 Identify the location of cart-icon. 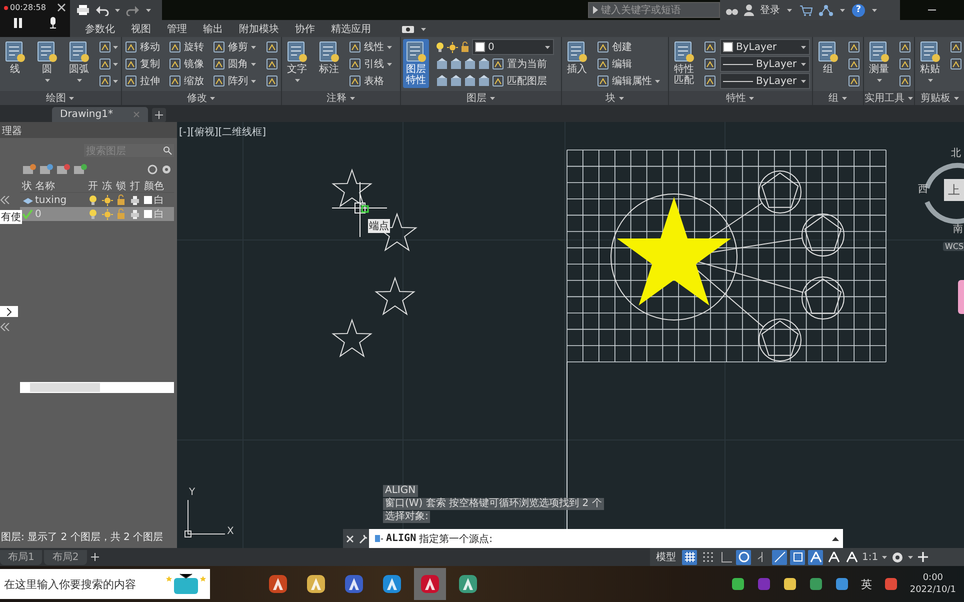
(806, 10).